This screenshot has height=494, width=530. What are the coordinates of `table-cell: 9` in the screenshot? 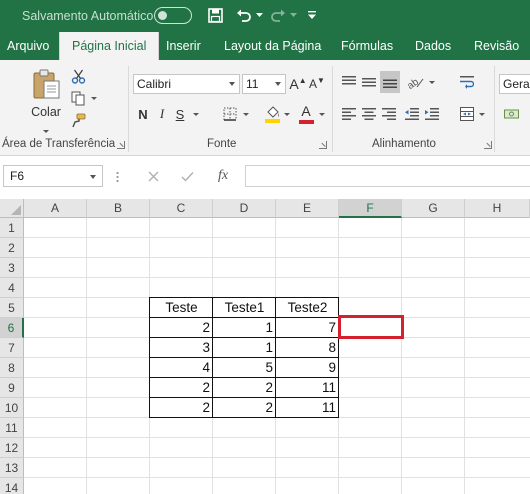 It's located at (307, 368).